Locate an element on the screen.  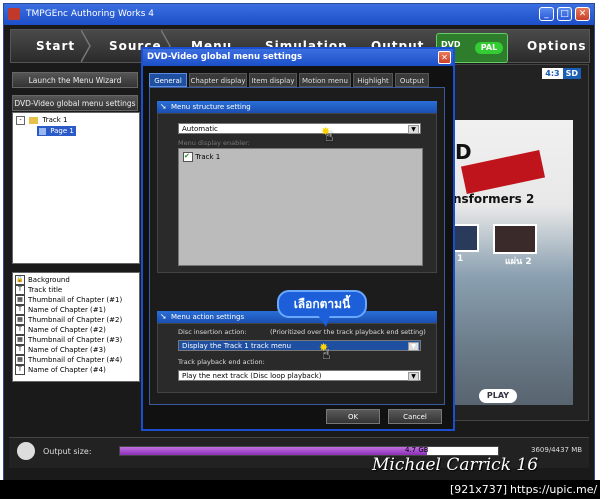
layer-name-ch1: T Name of Chapter (#1) is located at coordinates (60, 310).